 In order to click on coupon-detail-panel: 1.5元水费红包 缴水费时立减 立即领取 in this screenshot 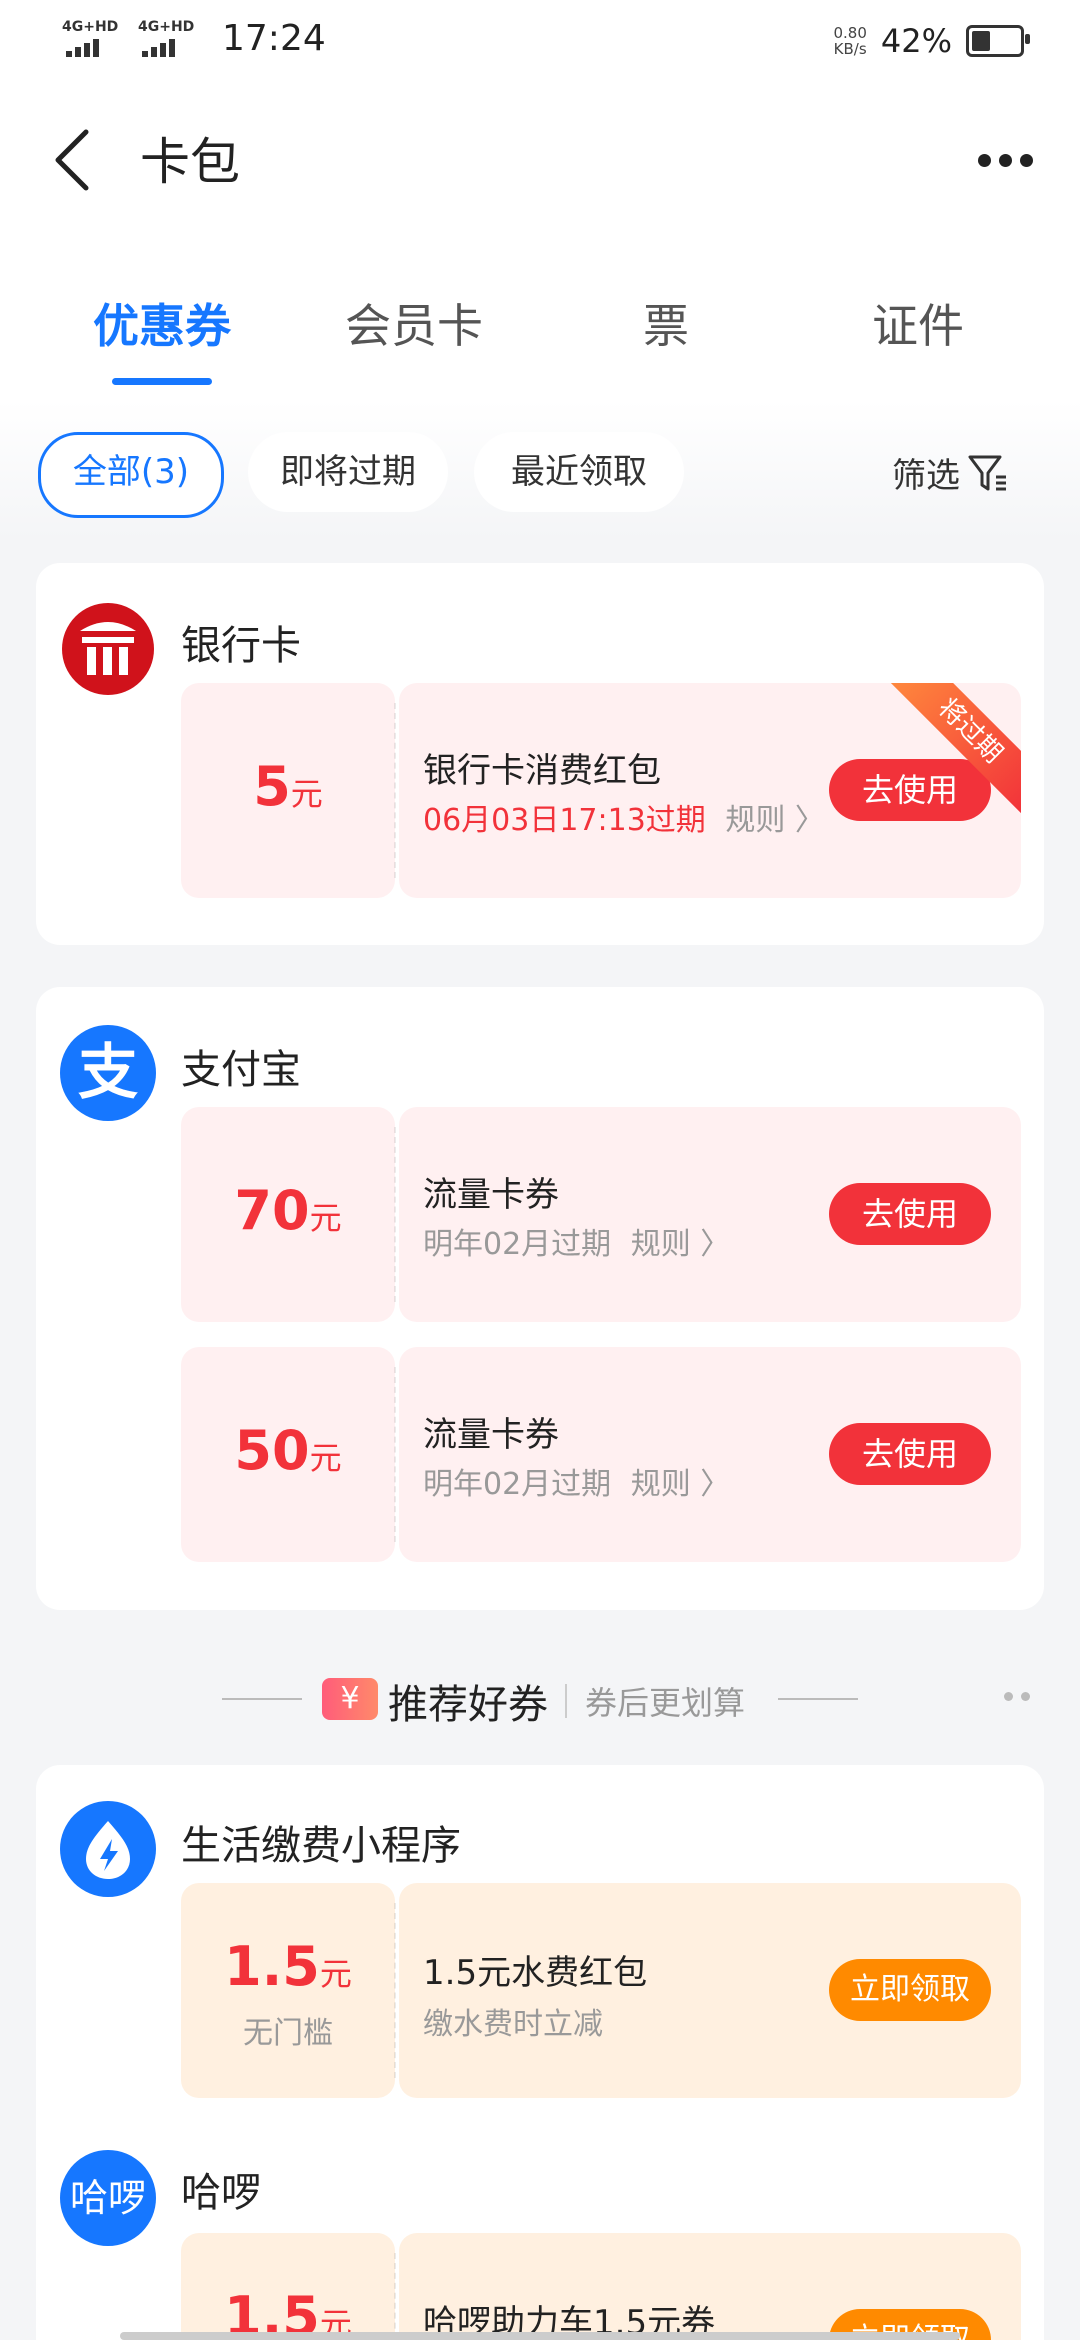, I will do `click(710, 1990)`.